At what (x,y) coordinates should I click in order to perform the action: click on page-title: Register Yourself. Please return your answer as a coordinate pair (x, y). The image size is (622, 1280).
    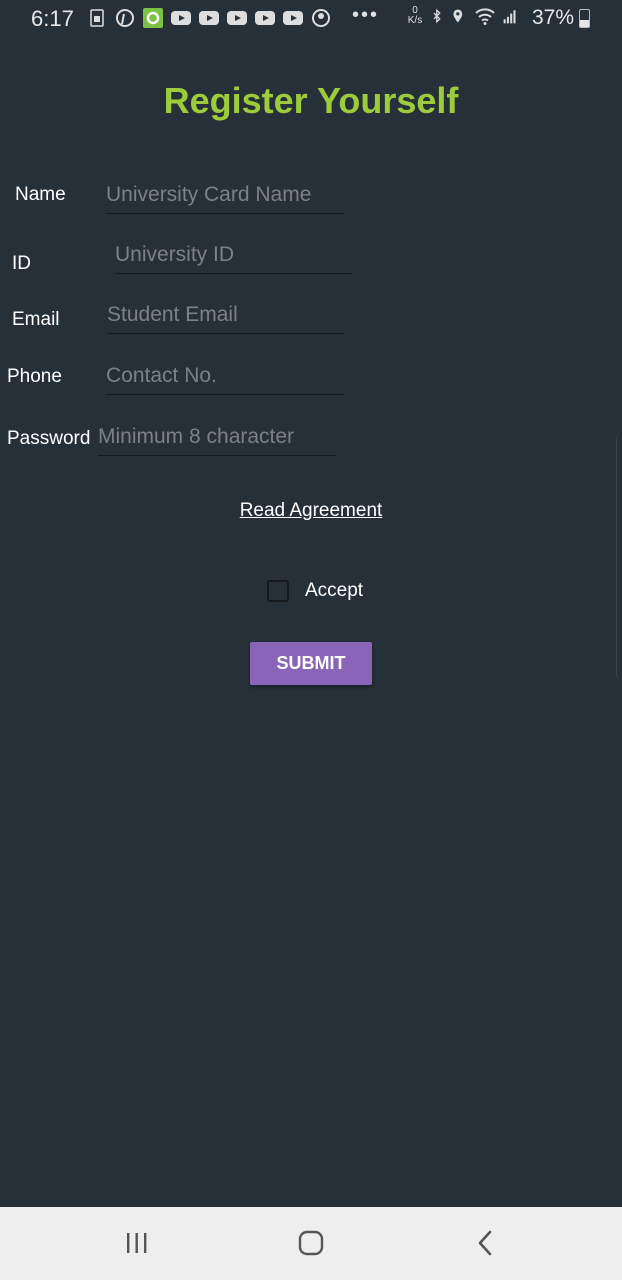
    Looking at the image, I should click on (311, 100).